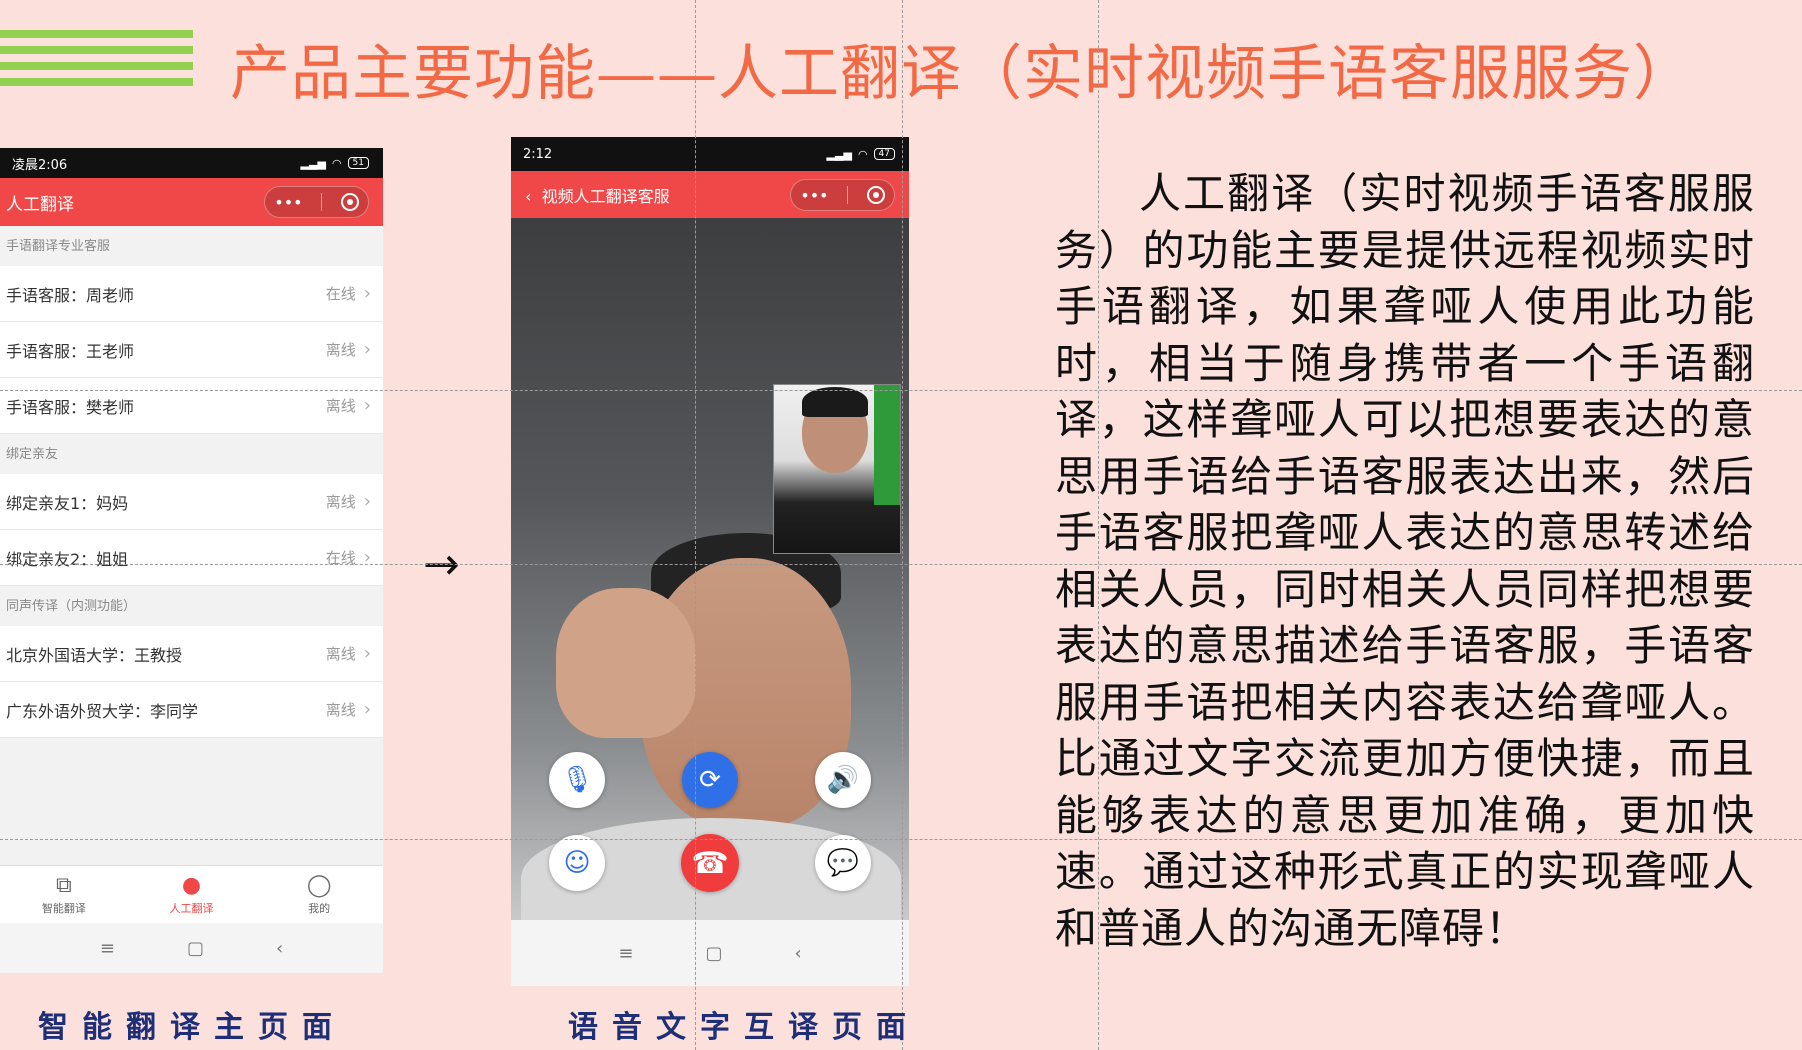 The image size is (1802, 1050). Describe the element at coordinates (63, 908) in the screenshot. I see `tab-label: 智能翻译` at that location.